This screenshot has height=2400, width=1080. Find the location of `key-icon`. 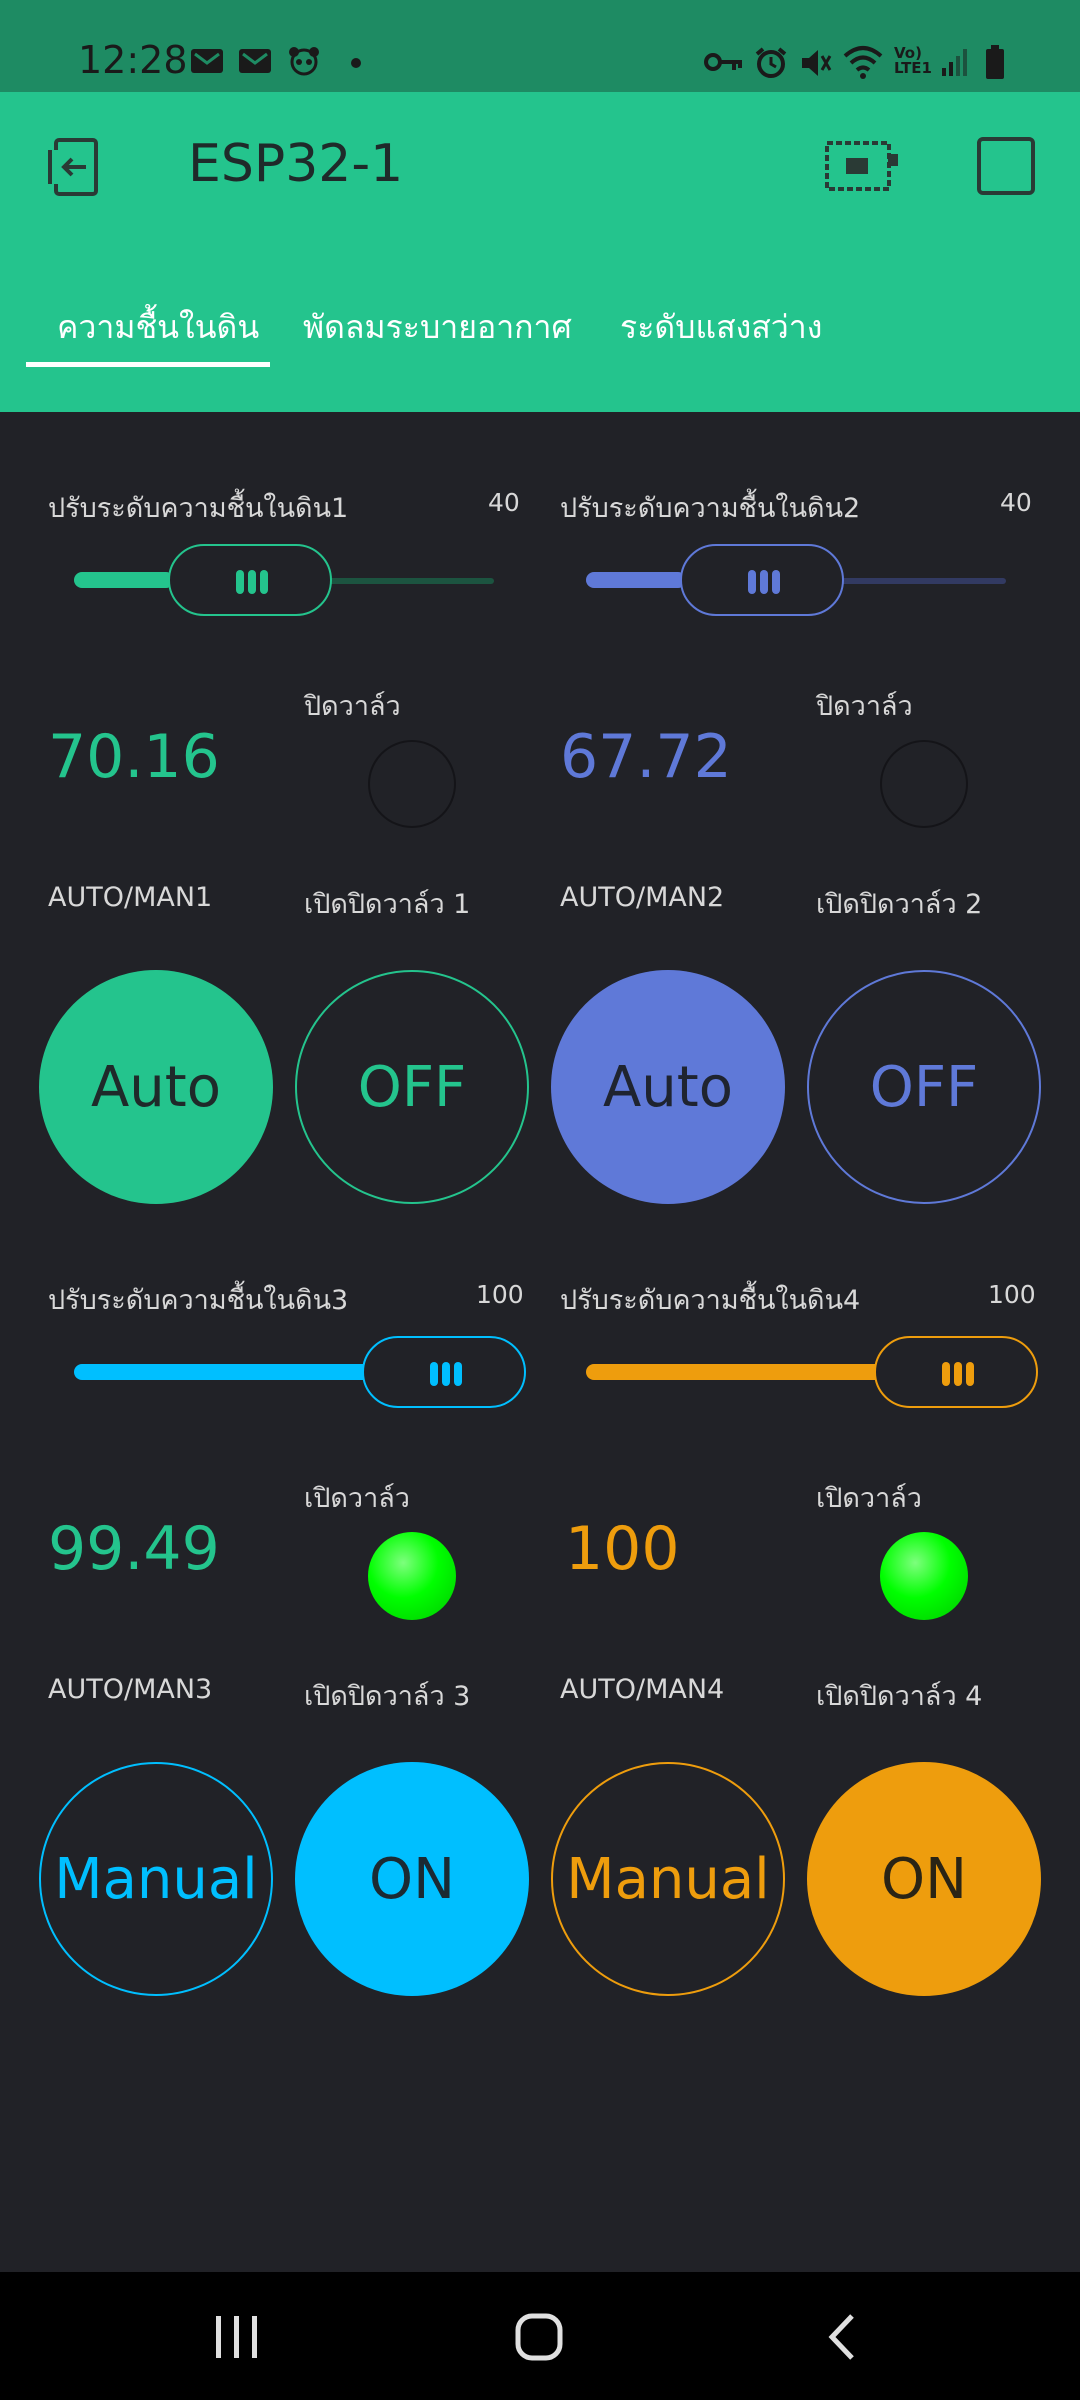

key-icon is located at coordinates (723, 62).